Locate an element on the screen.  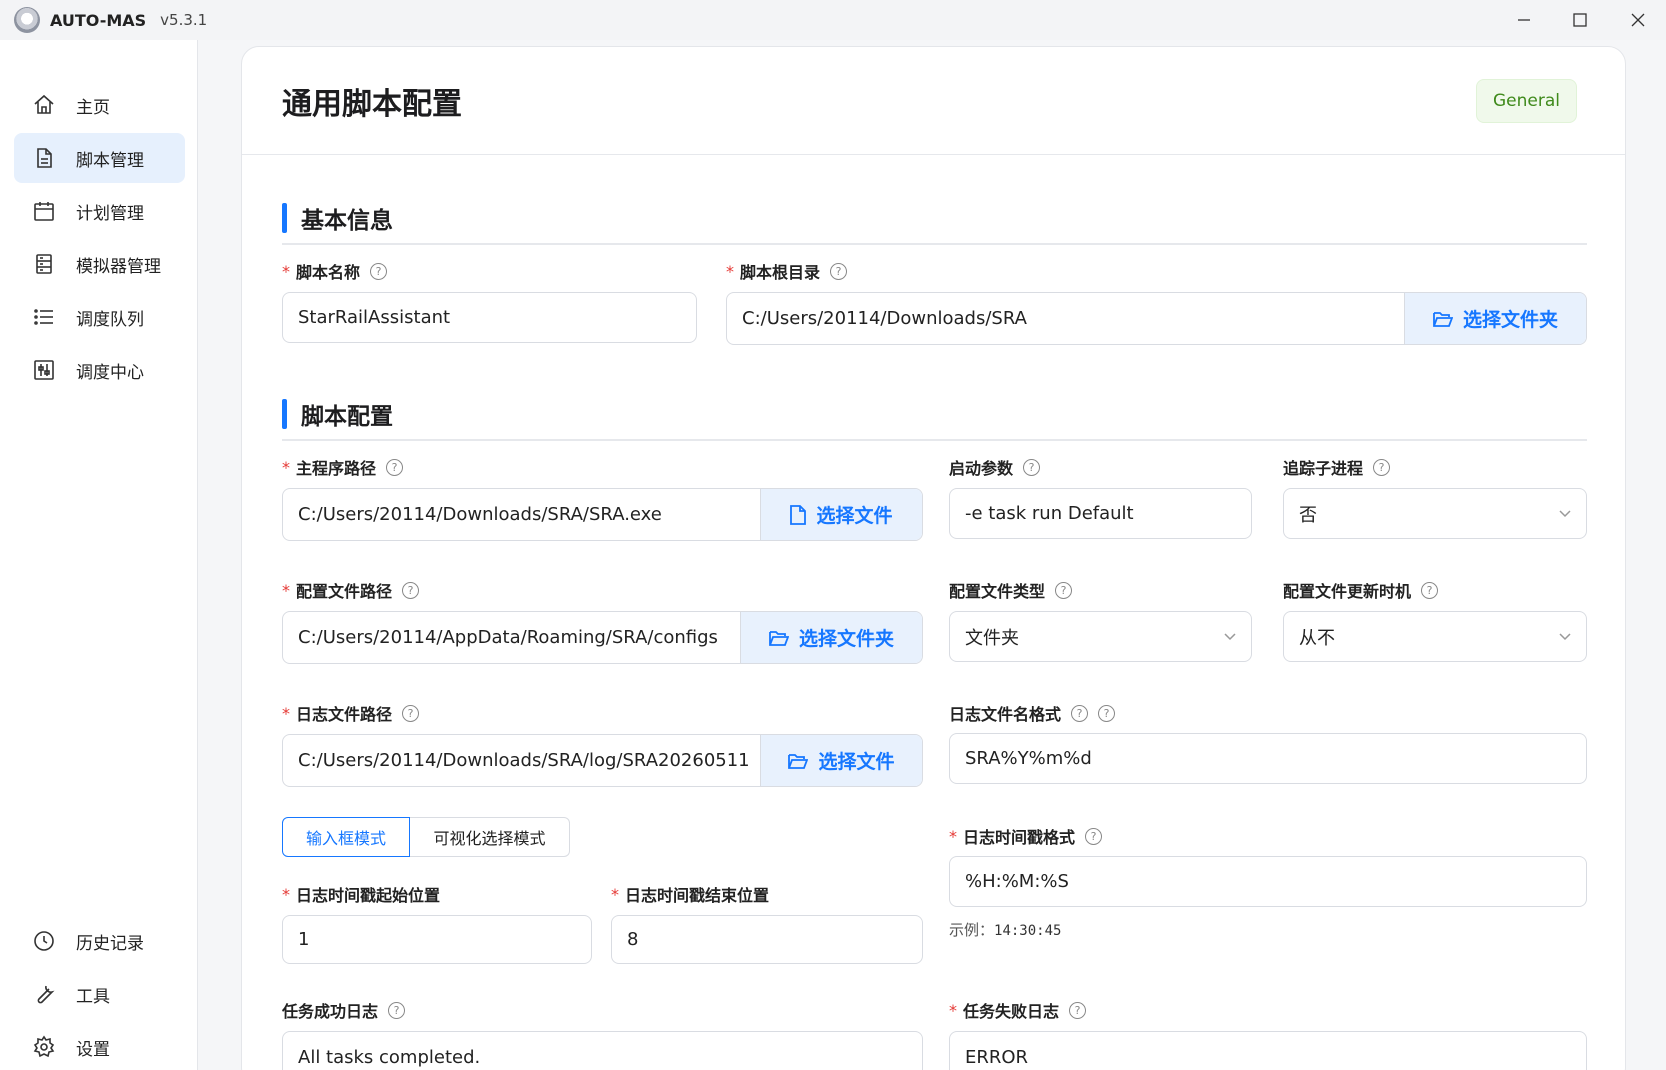
home-icon is located at coordinates (44, 105).